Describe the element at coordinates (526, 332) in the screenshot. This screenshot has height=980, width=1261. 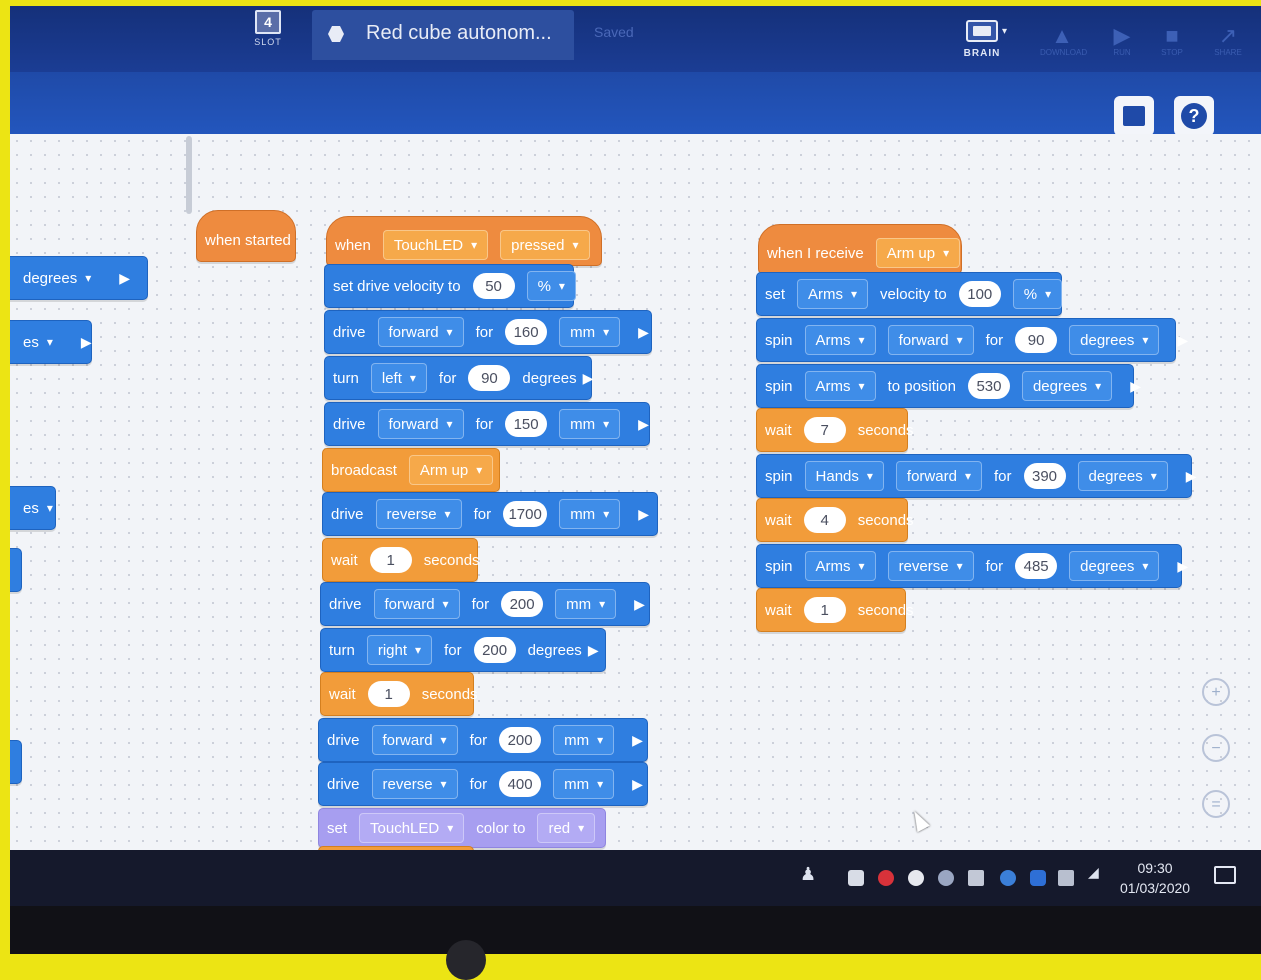
I see `value-input: 160` at that location.